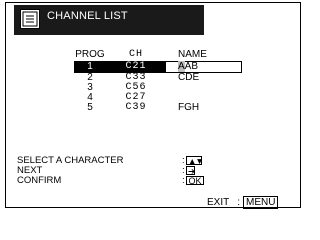 The height and width of the screenshot is (240, 320). What do you see at coordinates (135, 54) in the screenshot?
I see `column-header-ch: CH` at bounding box center [135, 54].